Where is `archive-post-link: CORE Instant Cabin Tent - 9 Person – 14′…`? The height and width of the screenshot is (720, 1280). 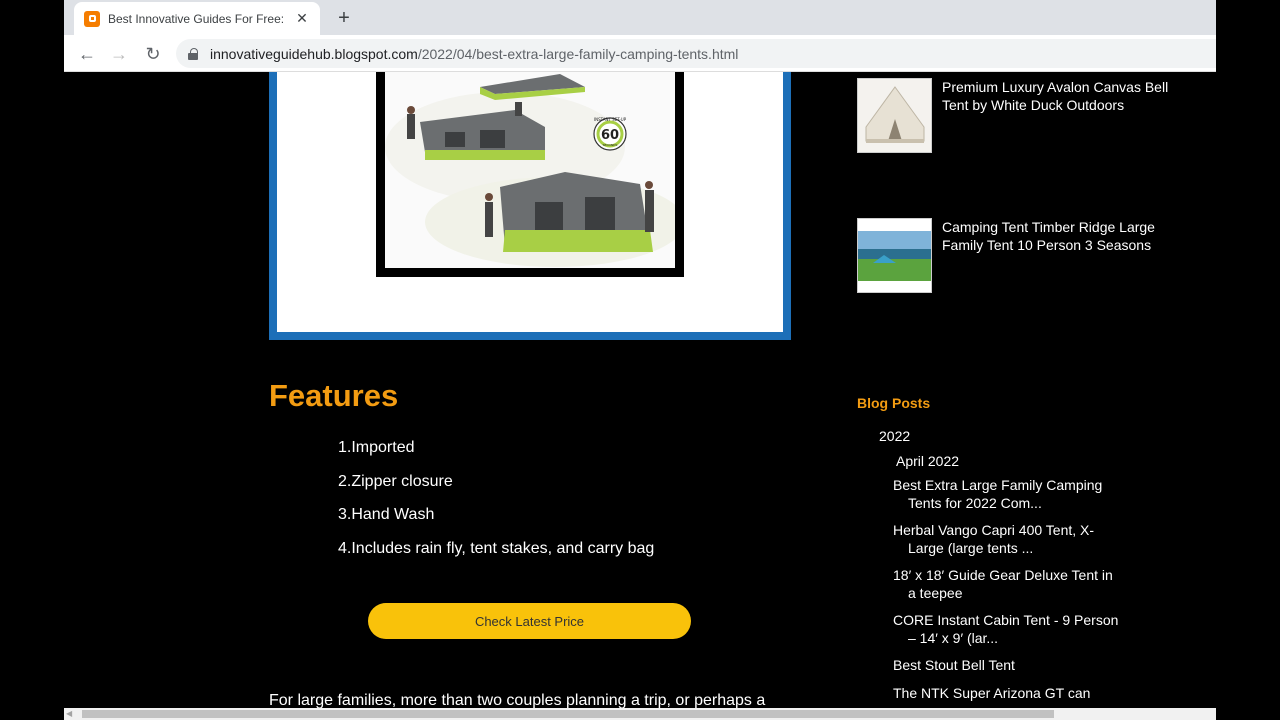
archive-post-link: CORE Instant Cabin Tent - 9 Person – 14′… is located at coordinates (1008, 629).